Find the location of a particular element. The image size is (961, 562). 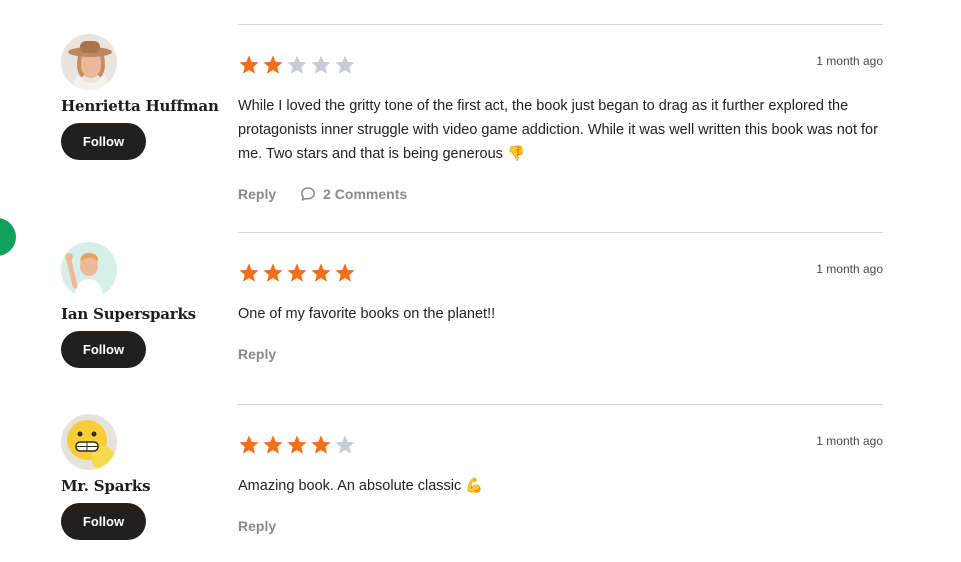

review-text: Amazing book. An absolute classic 💪 is located at coordinates (361, 486).